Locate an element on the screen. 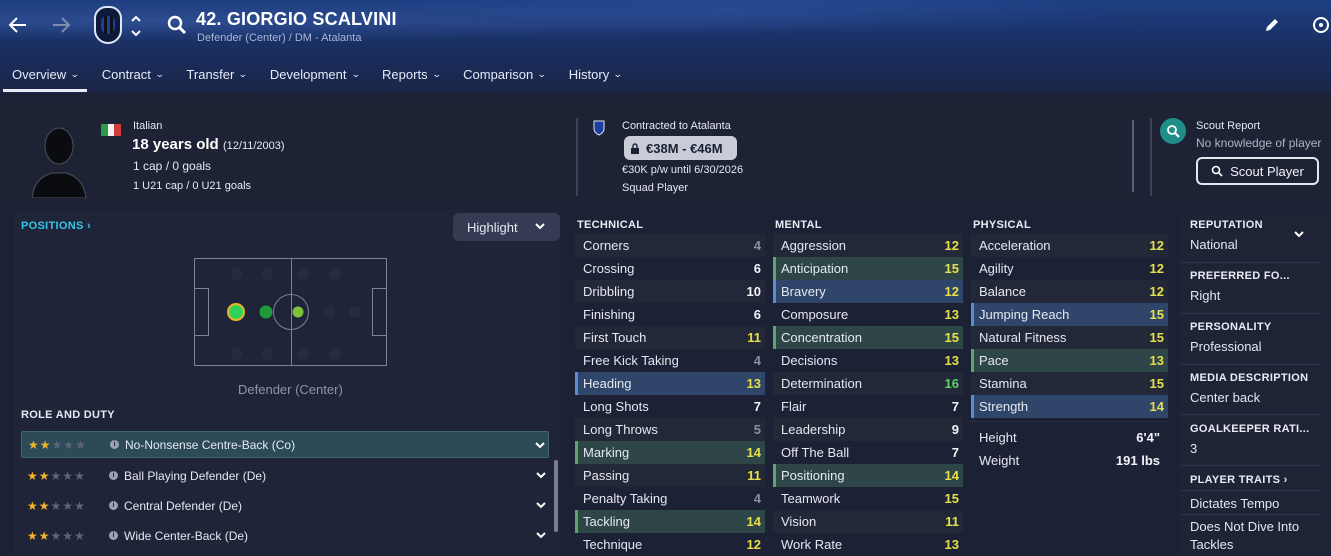 This screenshot has height=556, width=1331. media-description-value: Center back is located at coordinates (1225, 397).